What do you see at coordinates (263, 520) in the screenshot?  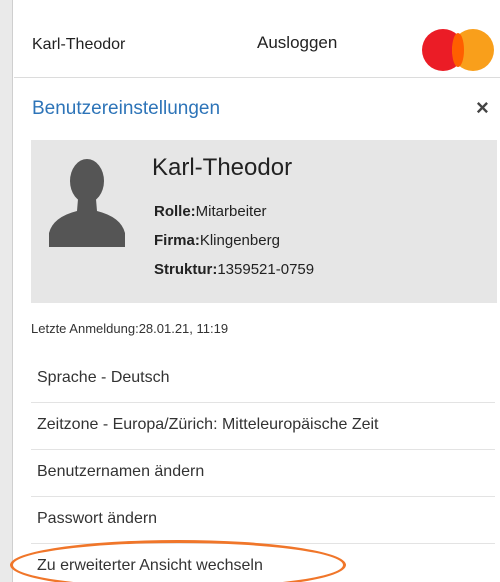 I see `menu-item-change-password: Passwort ändern` at bounding box center [263, 520].